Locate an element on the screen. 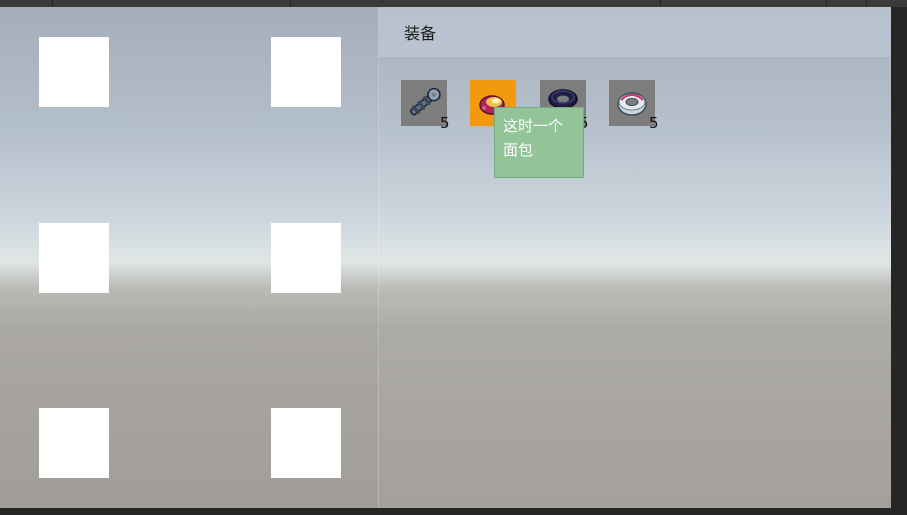 The width and height of the screenshot is (907, 515). wrench-icon is located at coordinates (425, 101).